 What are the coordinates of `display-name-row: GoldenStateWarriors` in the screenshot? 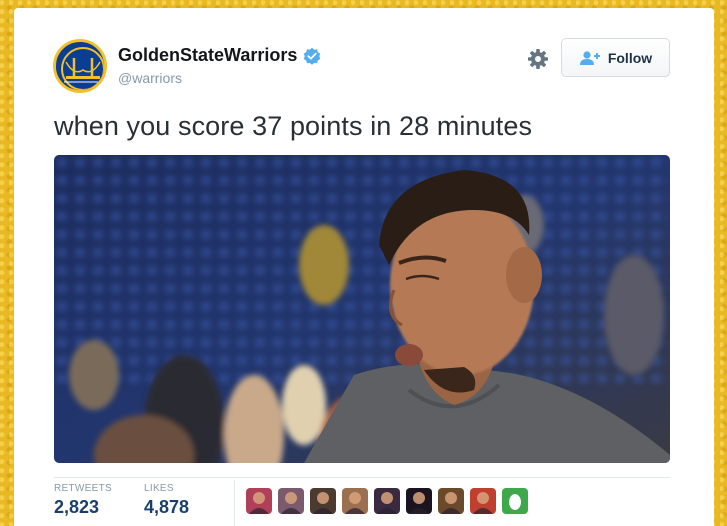 It's located at (219, 55).